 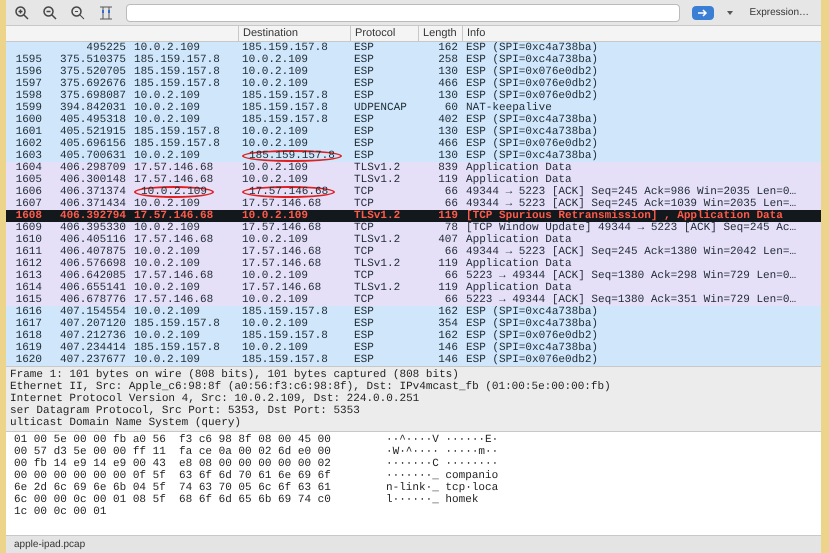 What do you see at coordinates (93, 156) in the screenshot?
I see `packet-time-text: 405.700631` at bounding box center [93, 156].